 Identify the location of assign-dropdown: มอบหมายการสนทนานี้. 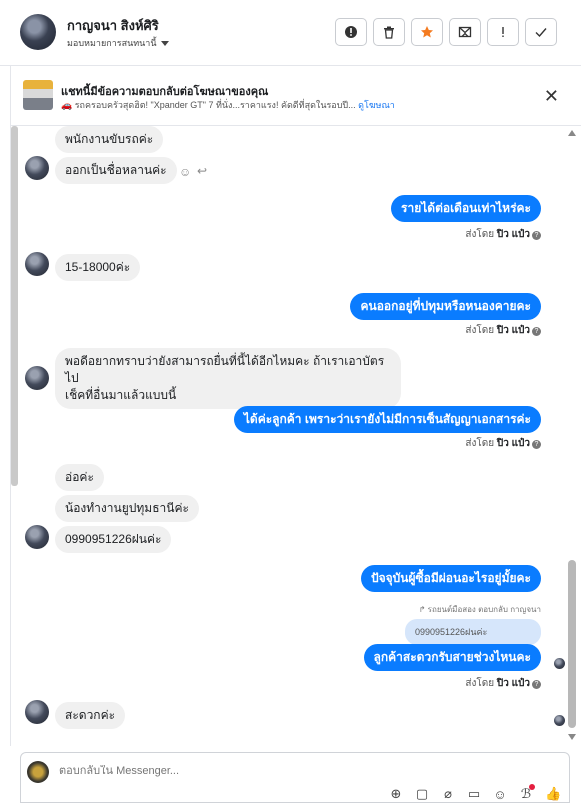
(118, 43).